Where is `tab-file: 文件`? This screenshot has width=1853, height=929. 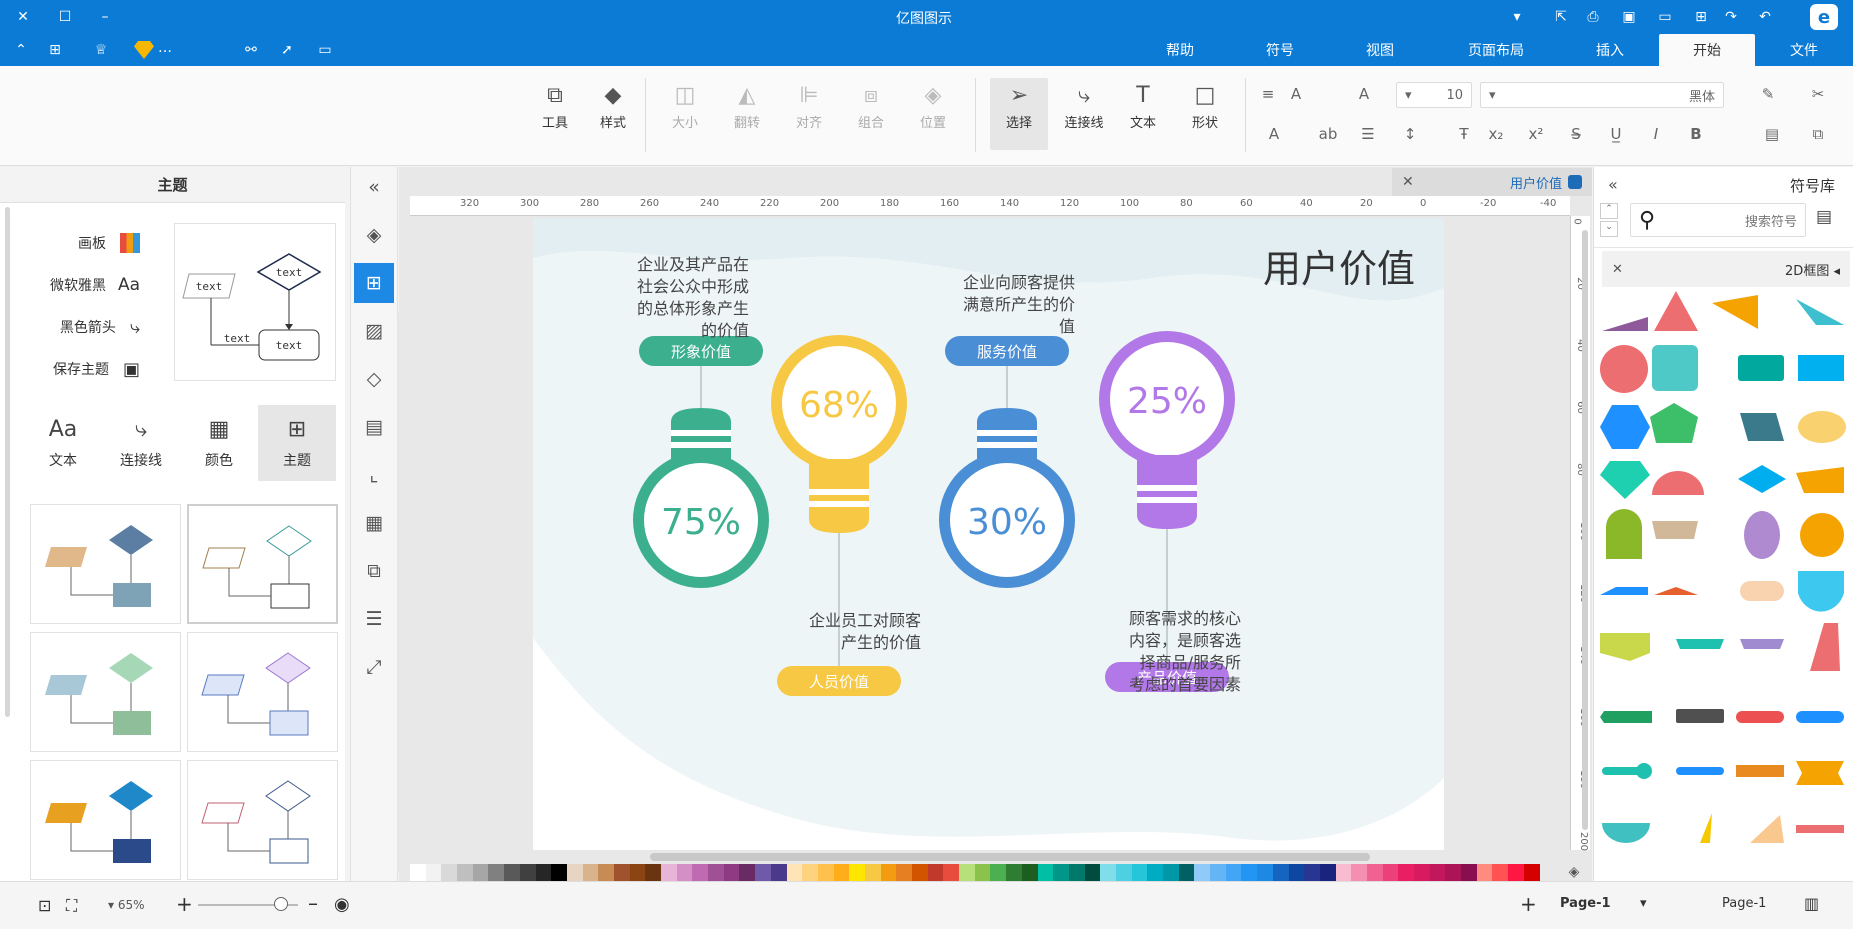 tab-file: 文件 is located at coordinates (1804, 50).